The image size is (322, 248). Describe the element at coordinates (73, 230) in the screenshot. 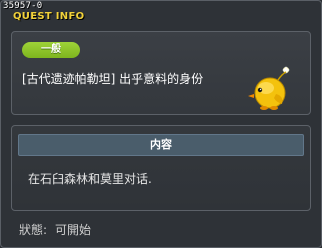

I see `status-value: 可開始` at that location.